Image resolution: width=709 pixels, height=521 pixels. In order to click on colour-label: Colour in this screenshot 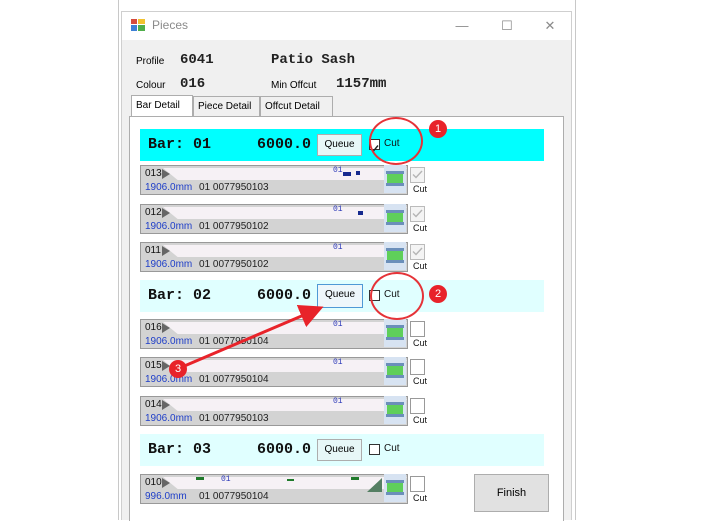, I will do `click(151, 85)`.